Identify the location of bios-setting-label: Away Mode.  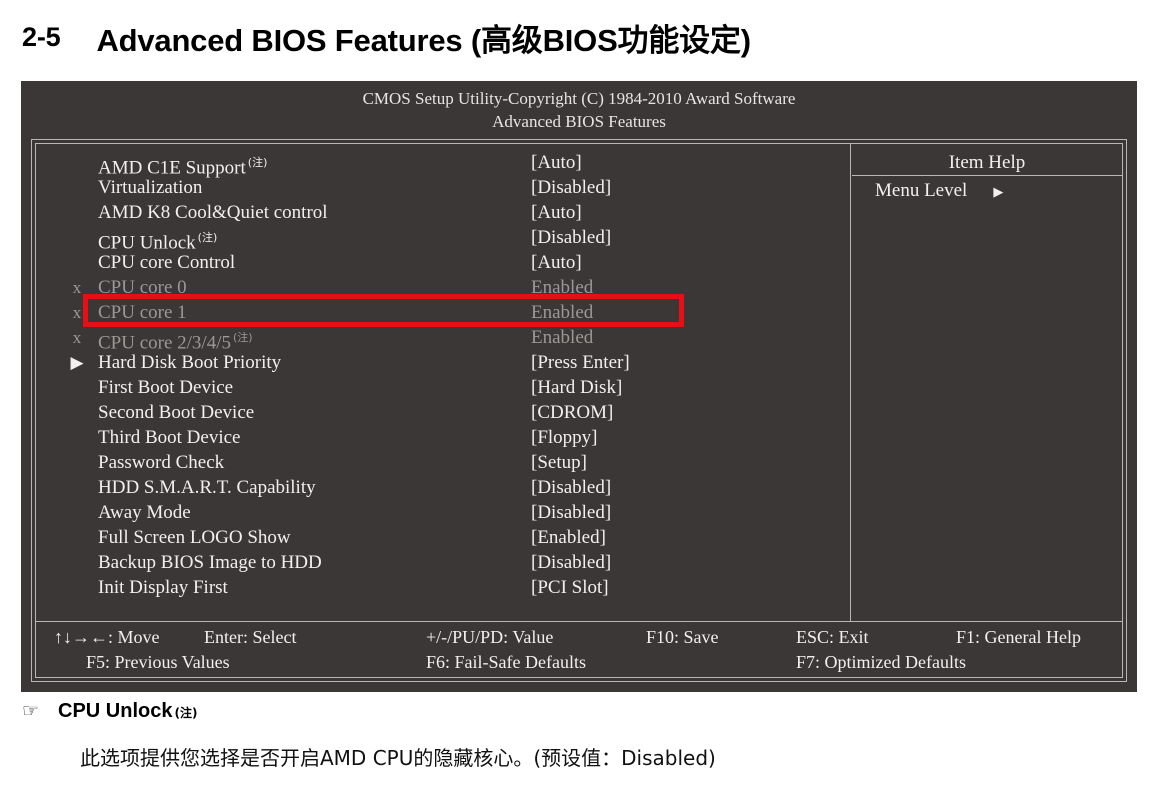
(144, 512).